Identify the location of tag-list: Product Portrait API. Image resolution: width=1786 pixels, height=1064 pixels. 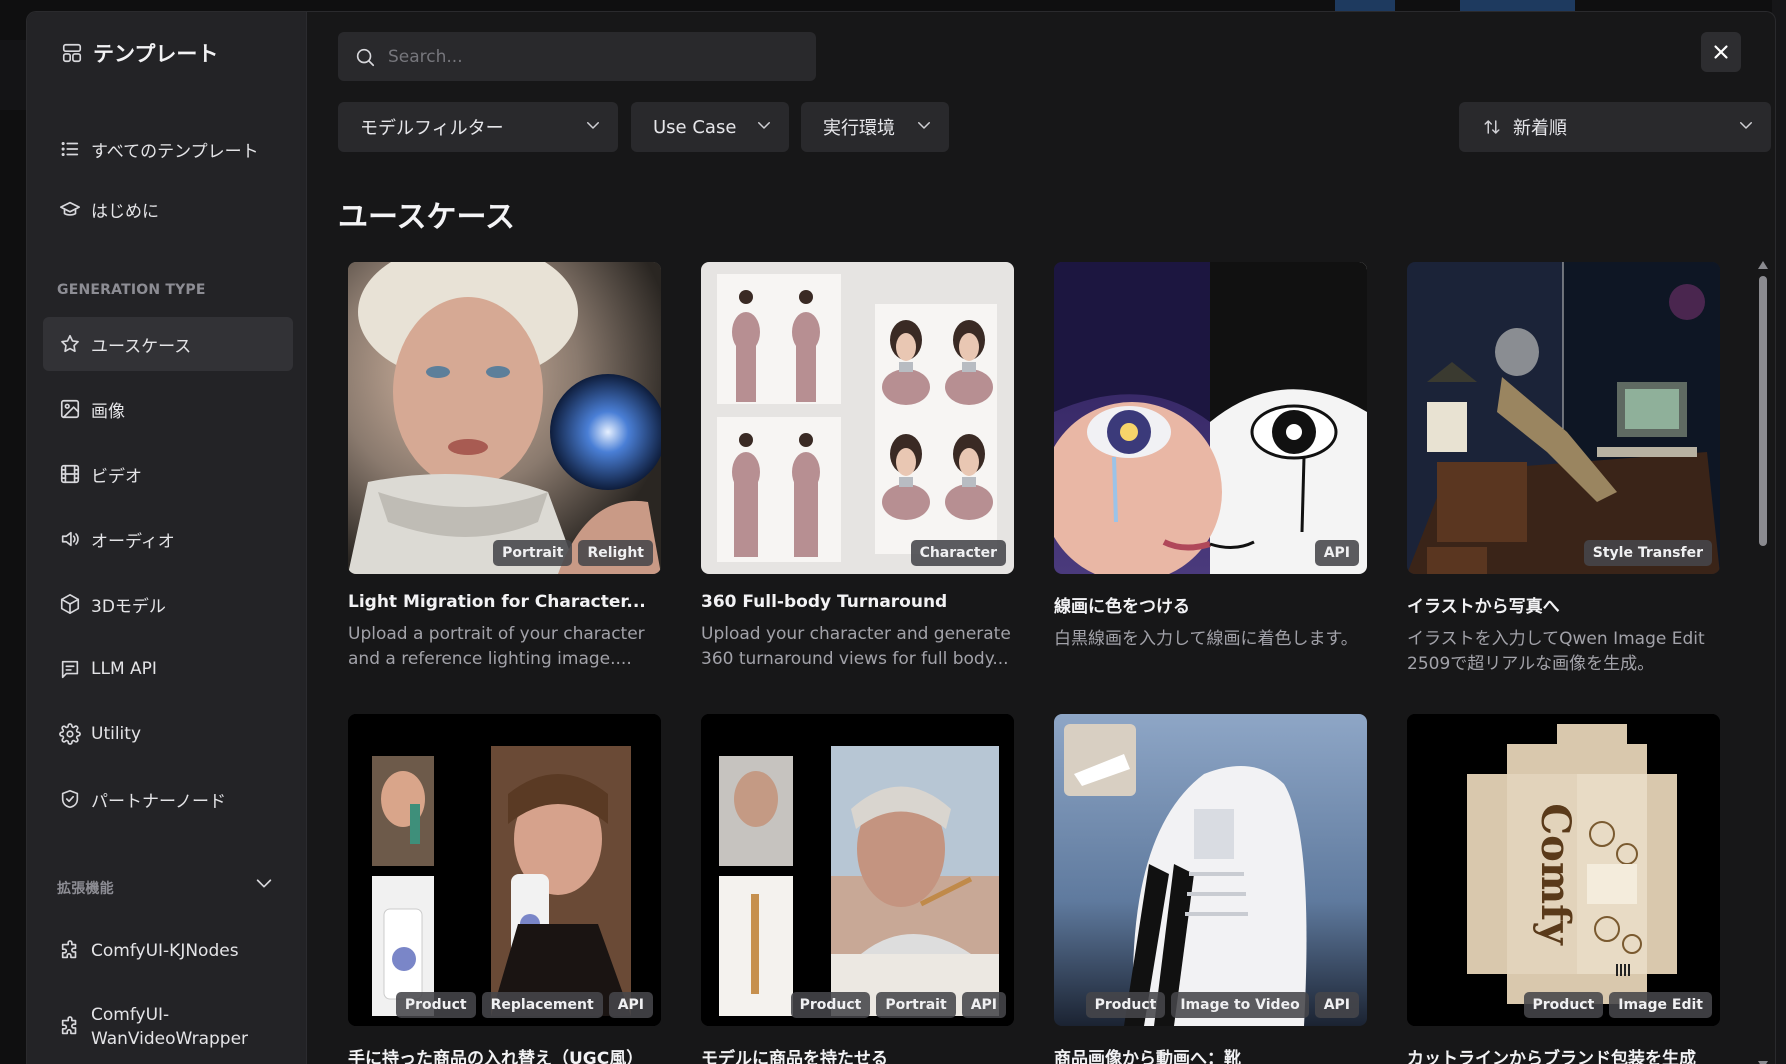
(898, 1005).